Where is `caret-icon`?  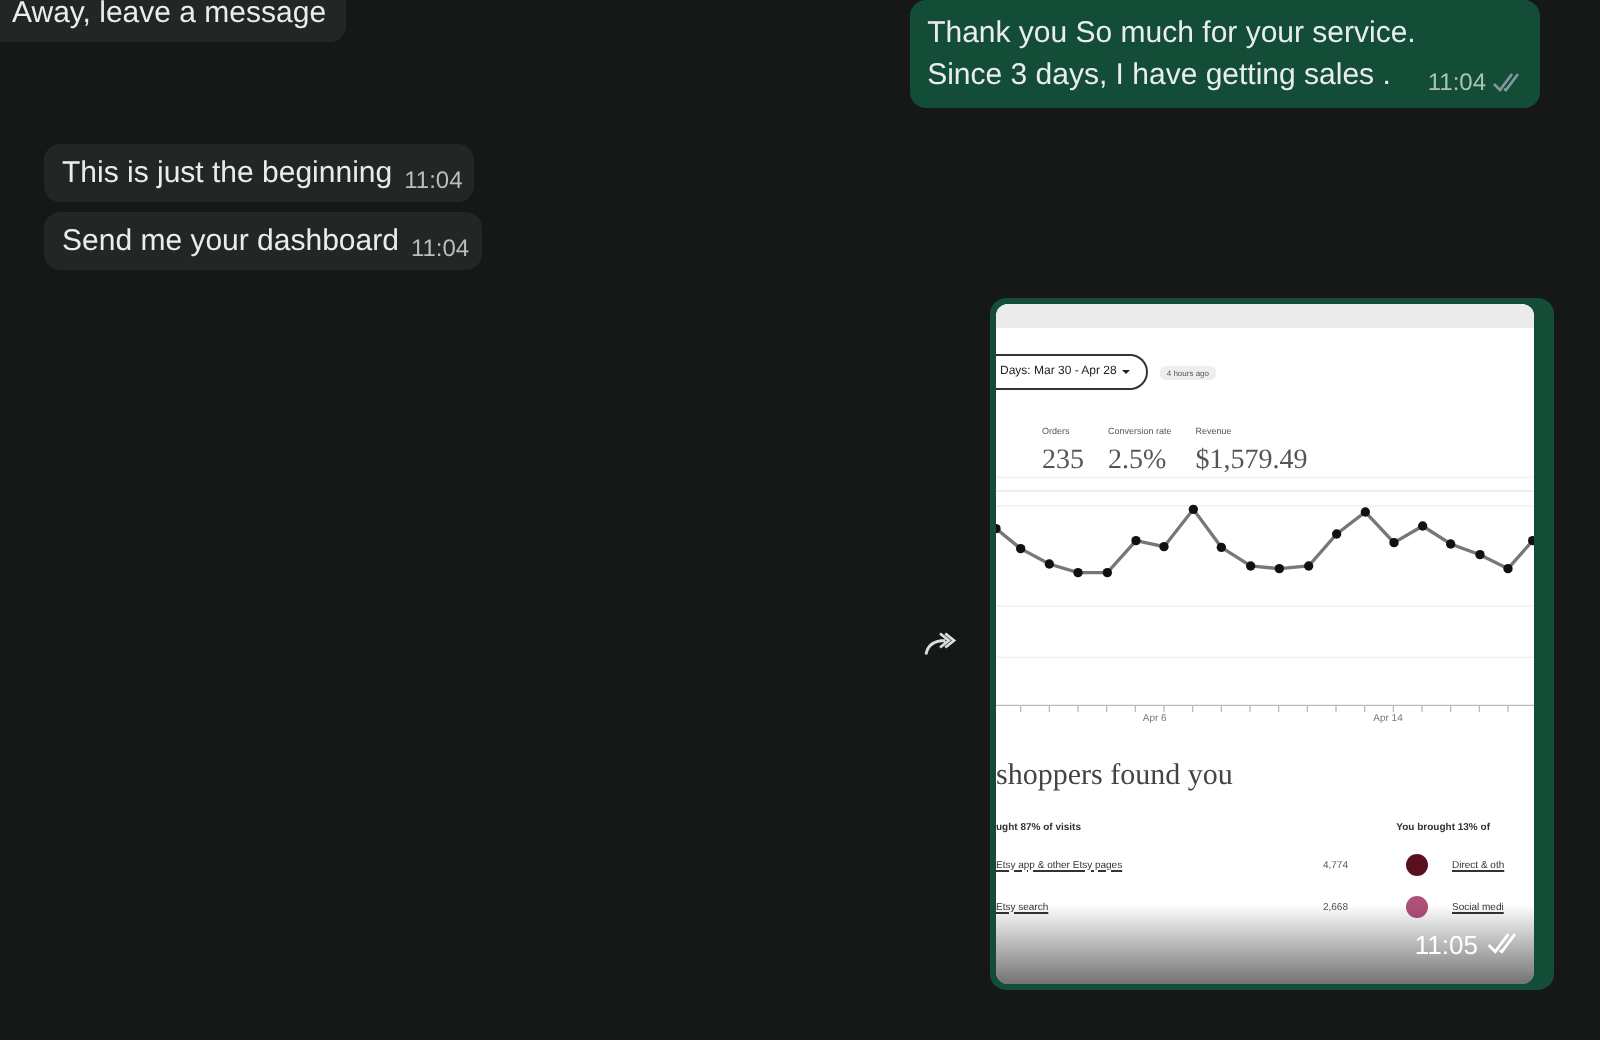 caret-icon is located at coordinates (1126, 372).